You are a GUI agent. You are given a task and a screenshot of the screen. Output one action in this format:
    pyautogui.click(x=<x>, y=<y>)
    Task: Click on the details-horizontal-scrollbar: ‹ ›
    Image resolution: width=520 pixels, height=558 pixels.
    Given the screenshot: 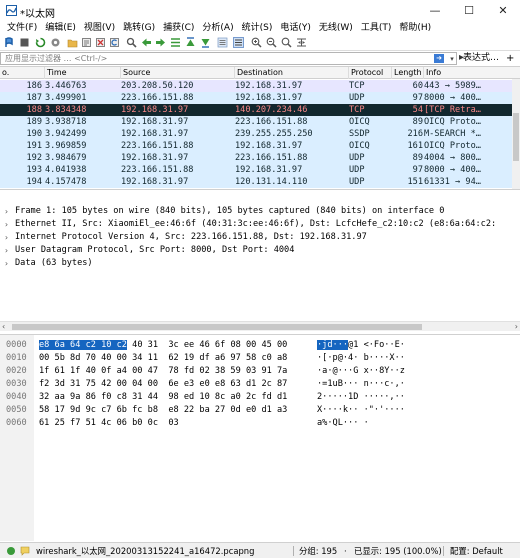 What is the action you would take?
    pyautogui.click(x=260, y=326)
    